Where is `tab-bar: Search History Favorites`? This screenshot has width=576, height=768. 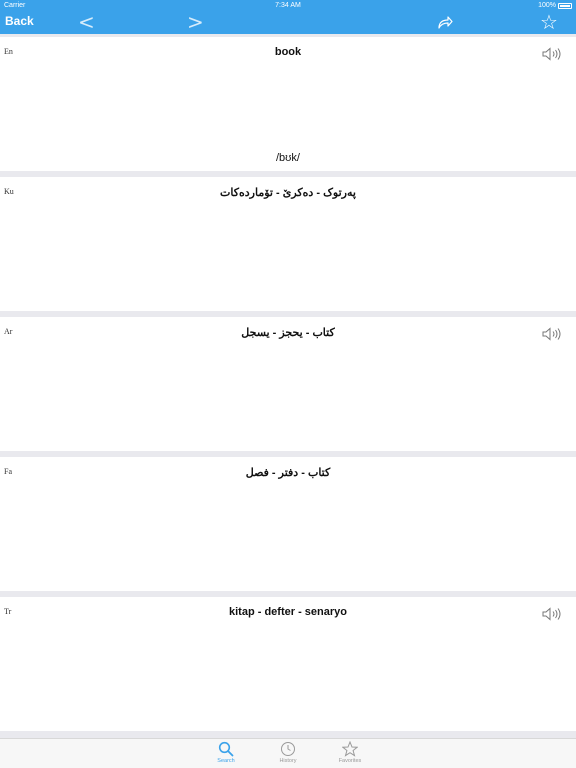 tab-bar: Search History Favorites is located at coordinates (288, 753).